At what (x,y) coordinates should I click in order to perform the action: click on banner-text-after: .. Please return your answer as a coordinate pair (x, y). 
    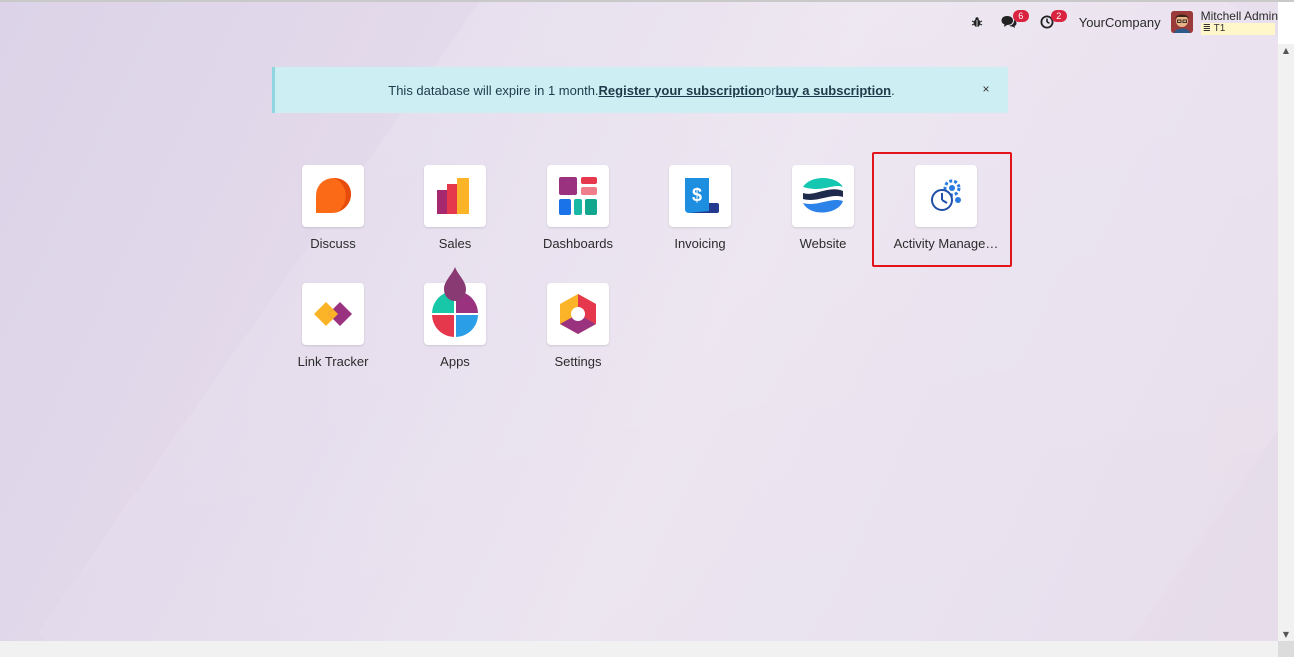
    Looking at the image, I should click on (893, 90).